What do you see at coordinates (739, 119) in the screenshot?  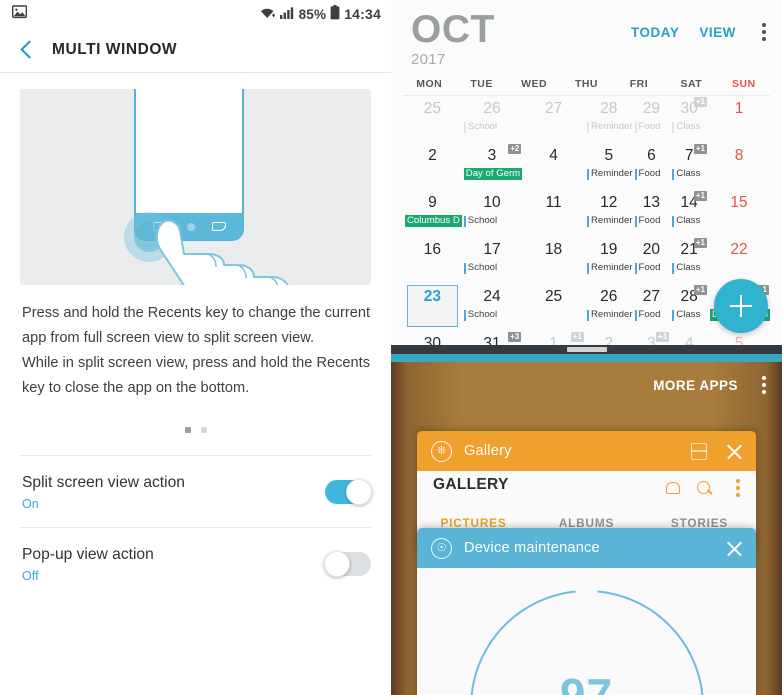 I see `calendar-day-cell: 1` at bounding box center [739, 119].